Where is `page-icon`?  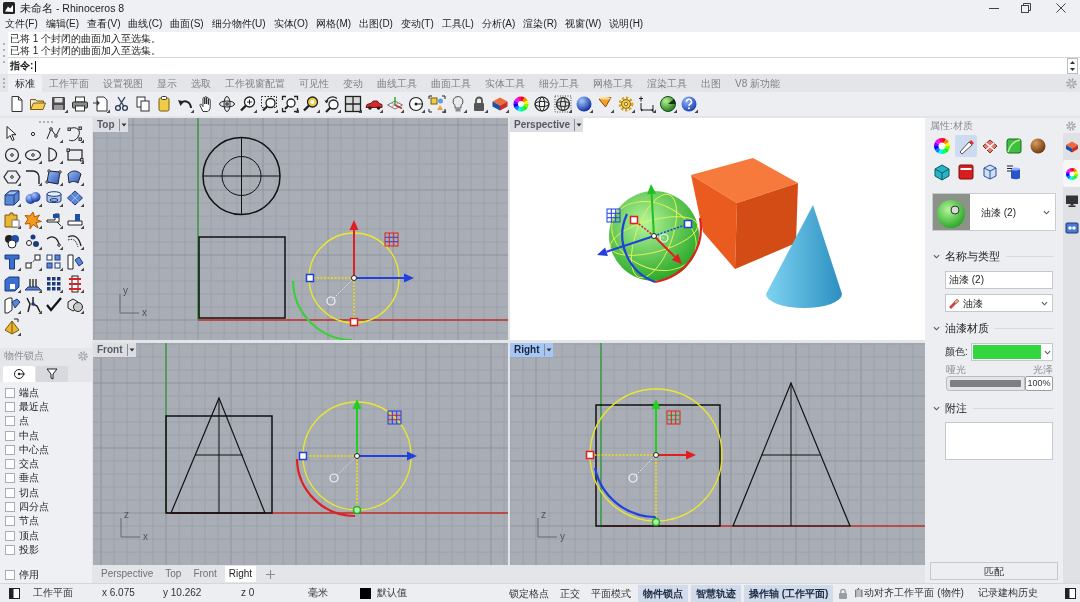
page-icon is located at coordinates (17, 104).